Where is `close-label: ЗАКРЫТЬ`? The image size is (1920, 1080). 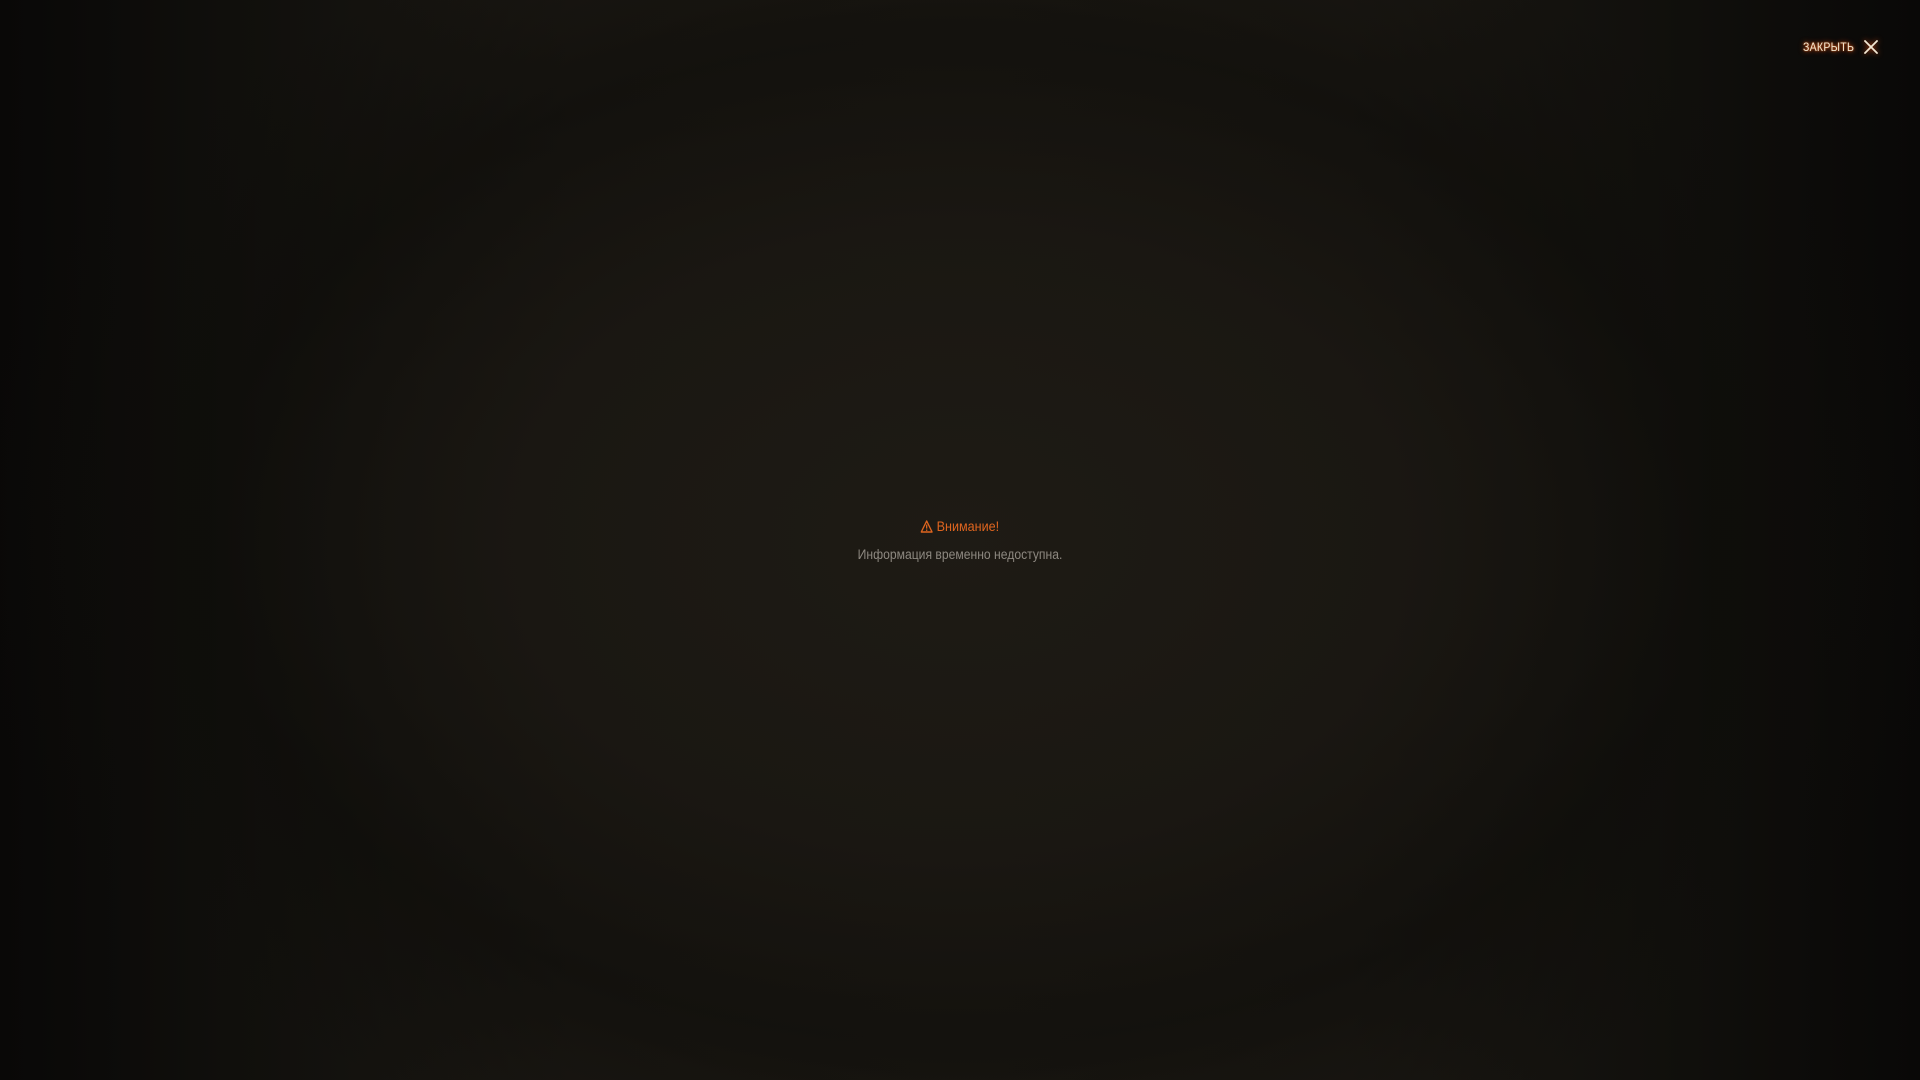 close-label: ЗАКРЫТЬ is located at coordinates (1828, 47).